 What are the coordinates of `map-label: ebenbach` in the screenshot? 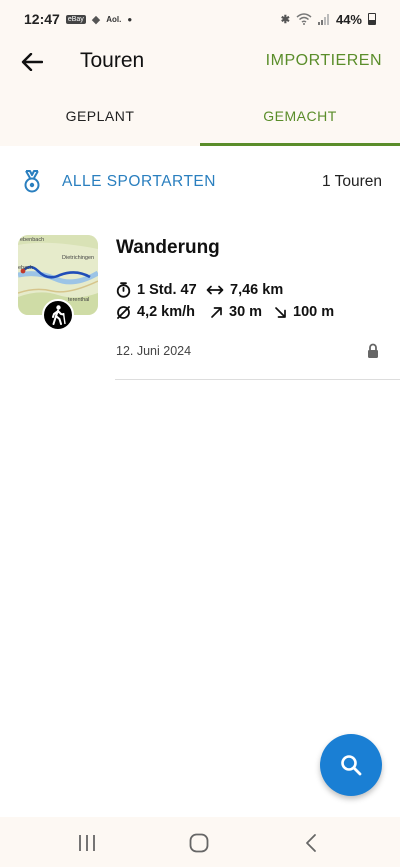 It's located at (32, 240).